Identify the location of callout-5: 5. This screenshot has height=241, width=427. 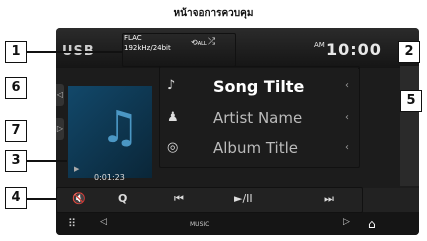
(411, 101).